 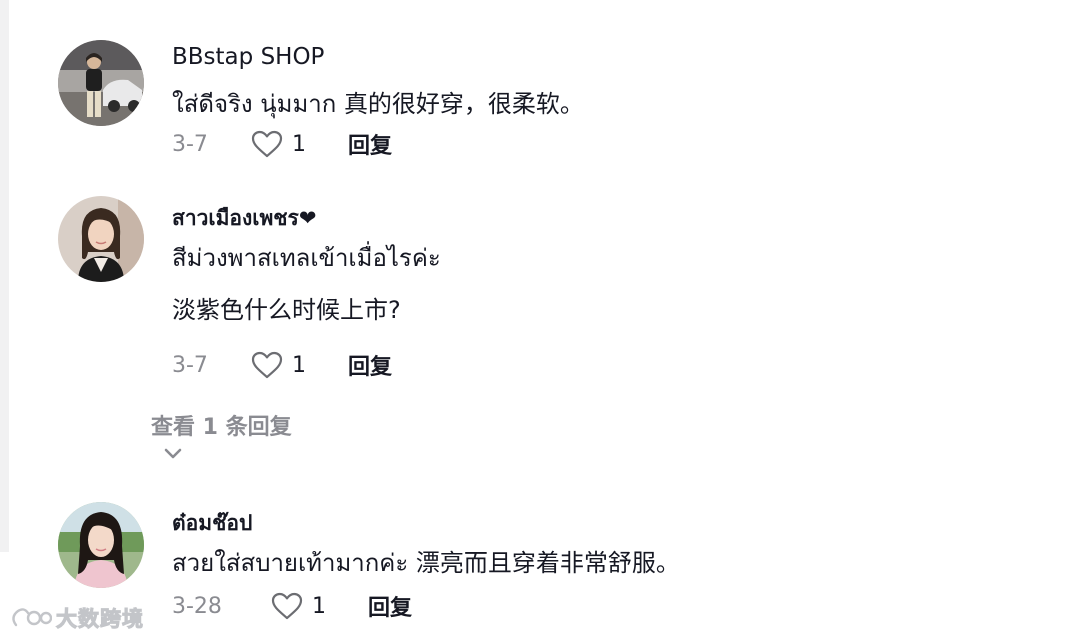 I want to click on username: ต๋อมช๊อป, so click(x=212, y=523).